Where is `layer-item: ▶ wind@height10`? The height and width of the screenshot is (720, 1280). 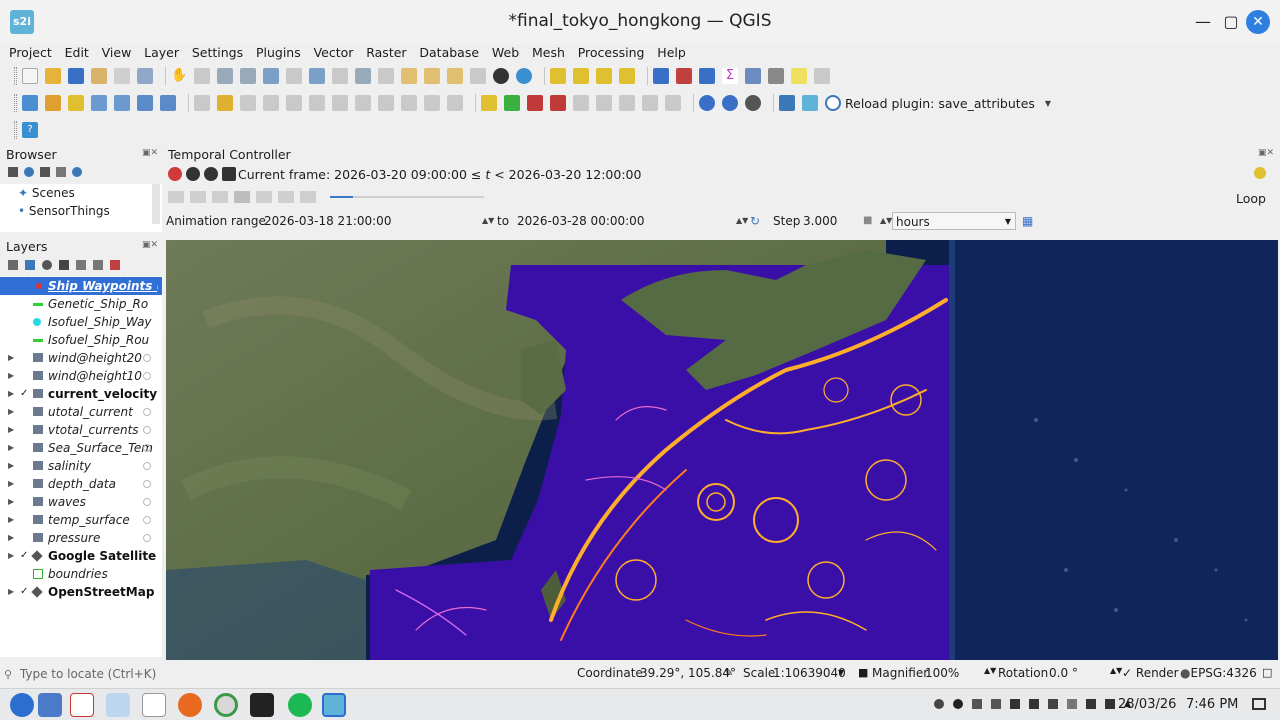
layer-item: ▶ wind@height10 is located at coordinates (81, 376).